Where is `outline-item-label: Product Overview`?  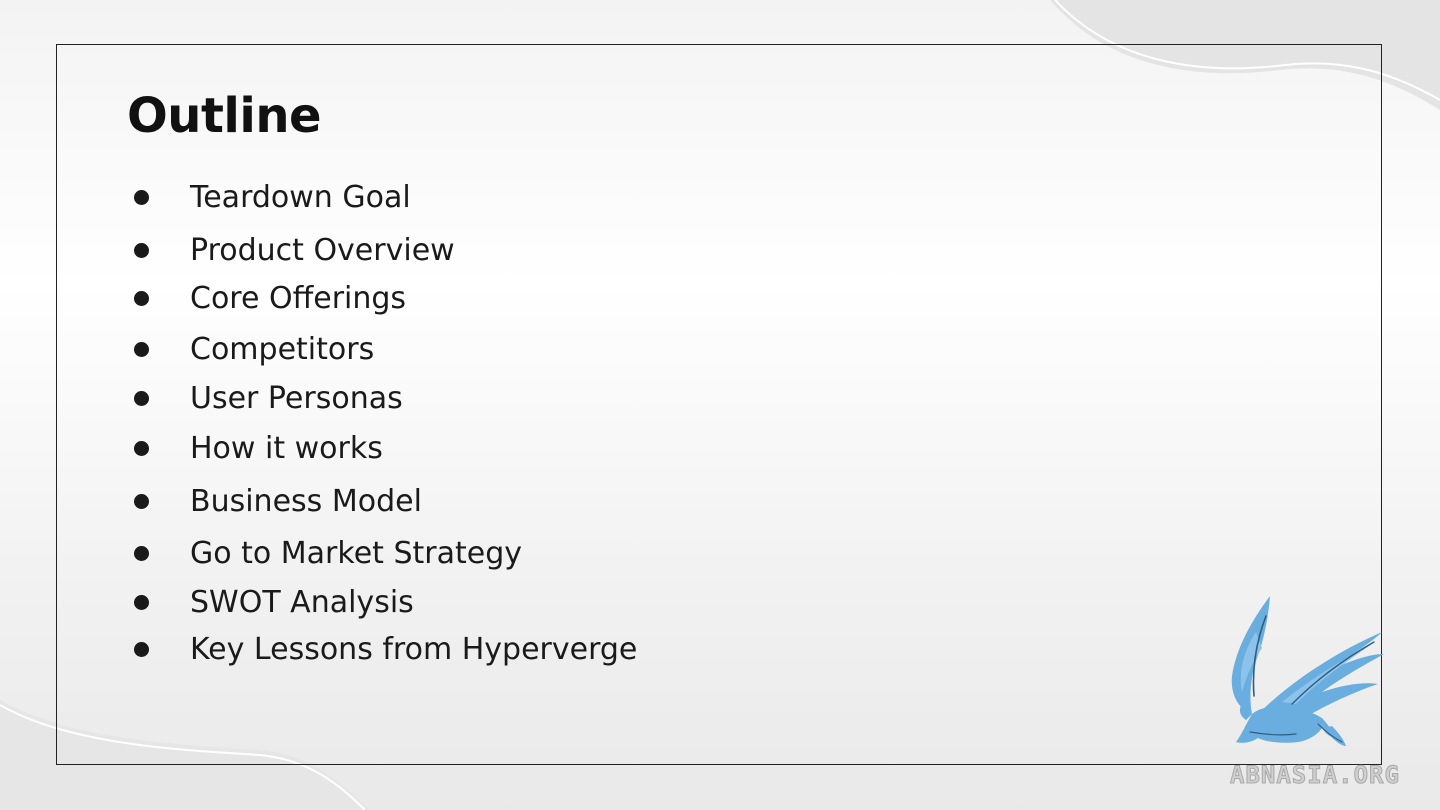
outline-item-label: Product Overview is located at coordinates (322, 250).